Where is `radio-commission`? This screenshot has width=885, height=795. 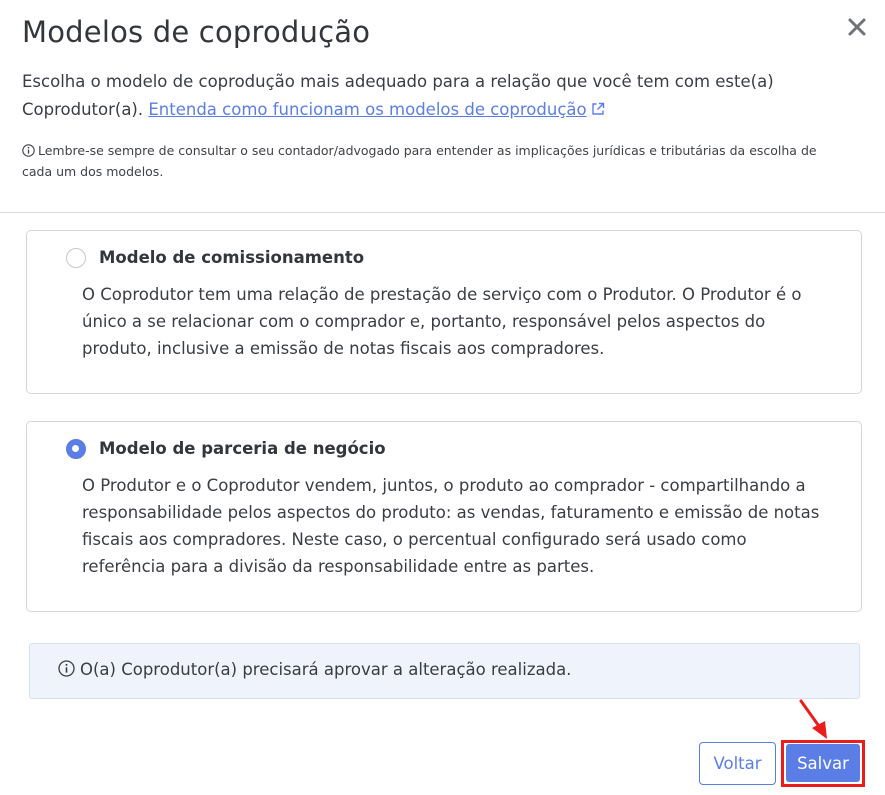 radio-commission is located at coordinates (76, 258).